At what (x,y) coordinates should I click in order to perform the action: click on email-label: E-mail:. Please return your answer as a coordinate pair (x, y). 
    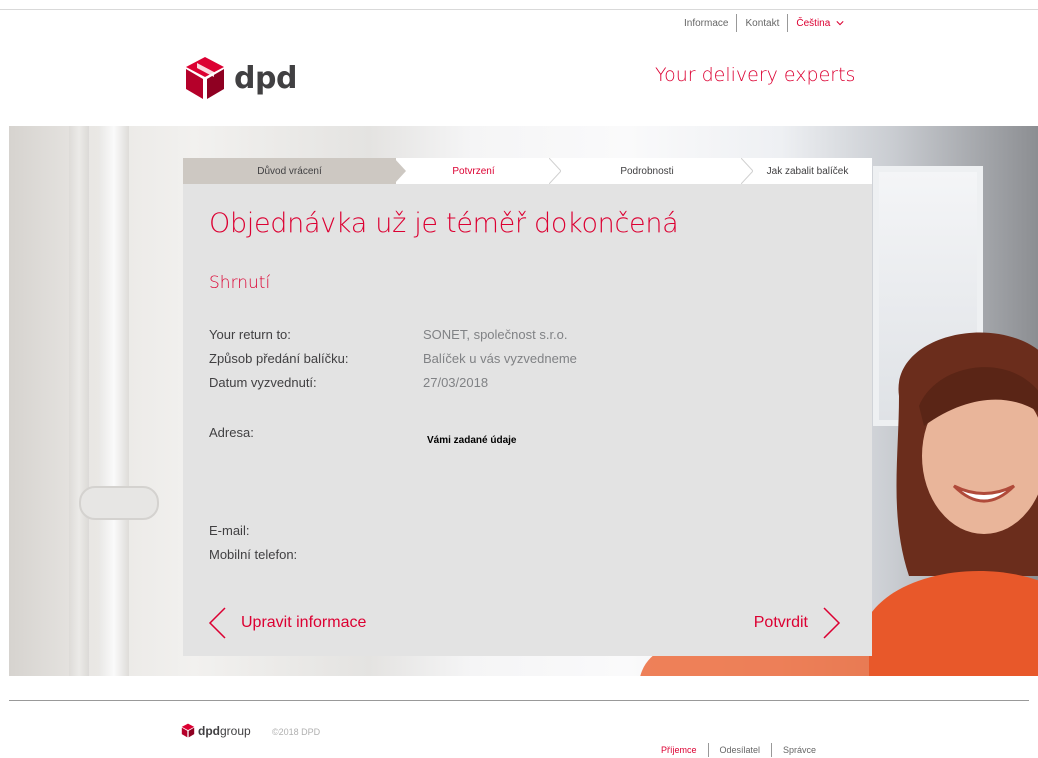
    Looking at the image, I should click on (229, 530).